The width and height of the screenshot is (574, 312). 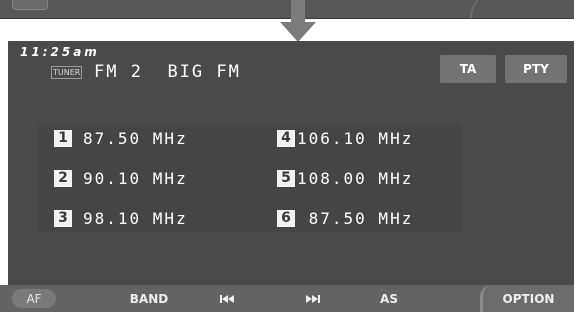 What do you see at coordinates (389, 298) in the screenshot?
I see `as-button: AS` at bounding box center [389, 298].